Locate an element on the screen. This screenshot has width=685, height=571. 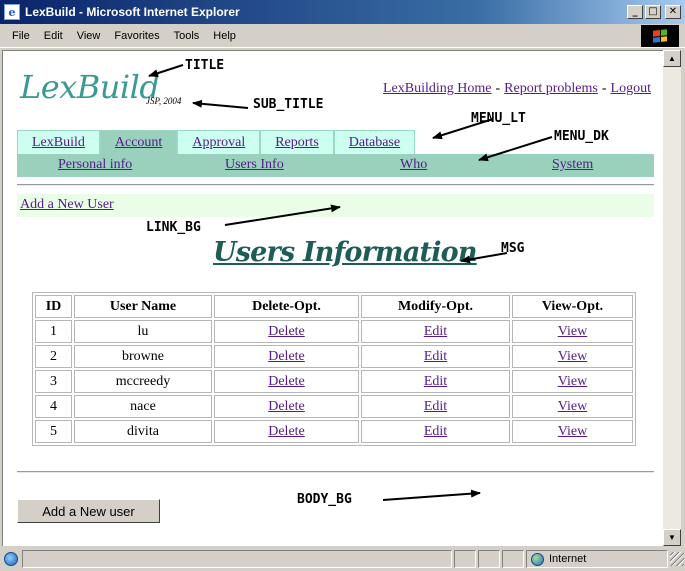
header-modify: Modify-Opt. is located at coordinates (435, 306).